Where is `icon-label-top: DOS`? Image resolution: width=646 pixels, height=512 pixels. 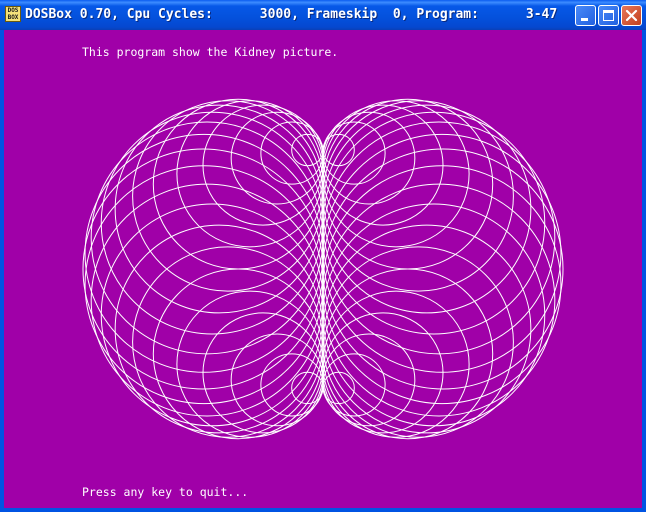
icon-label-top: DOS is located at coordinates (13, 10).